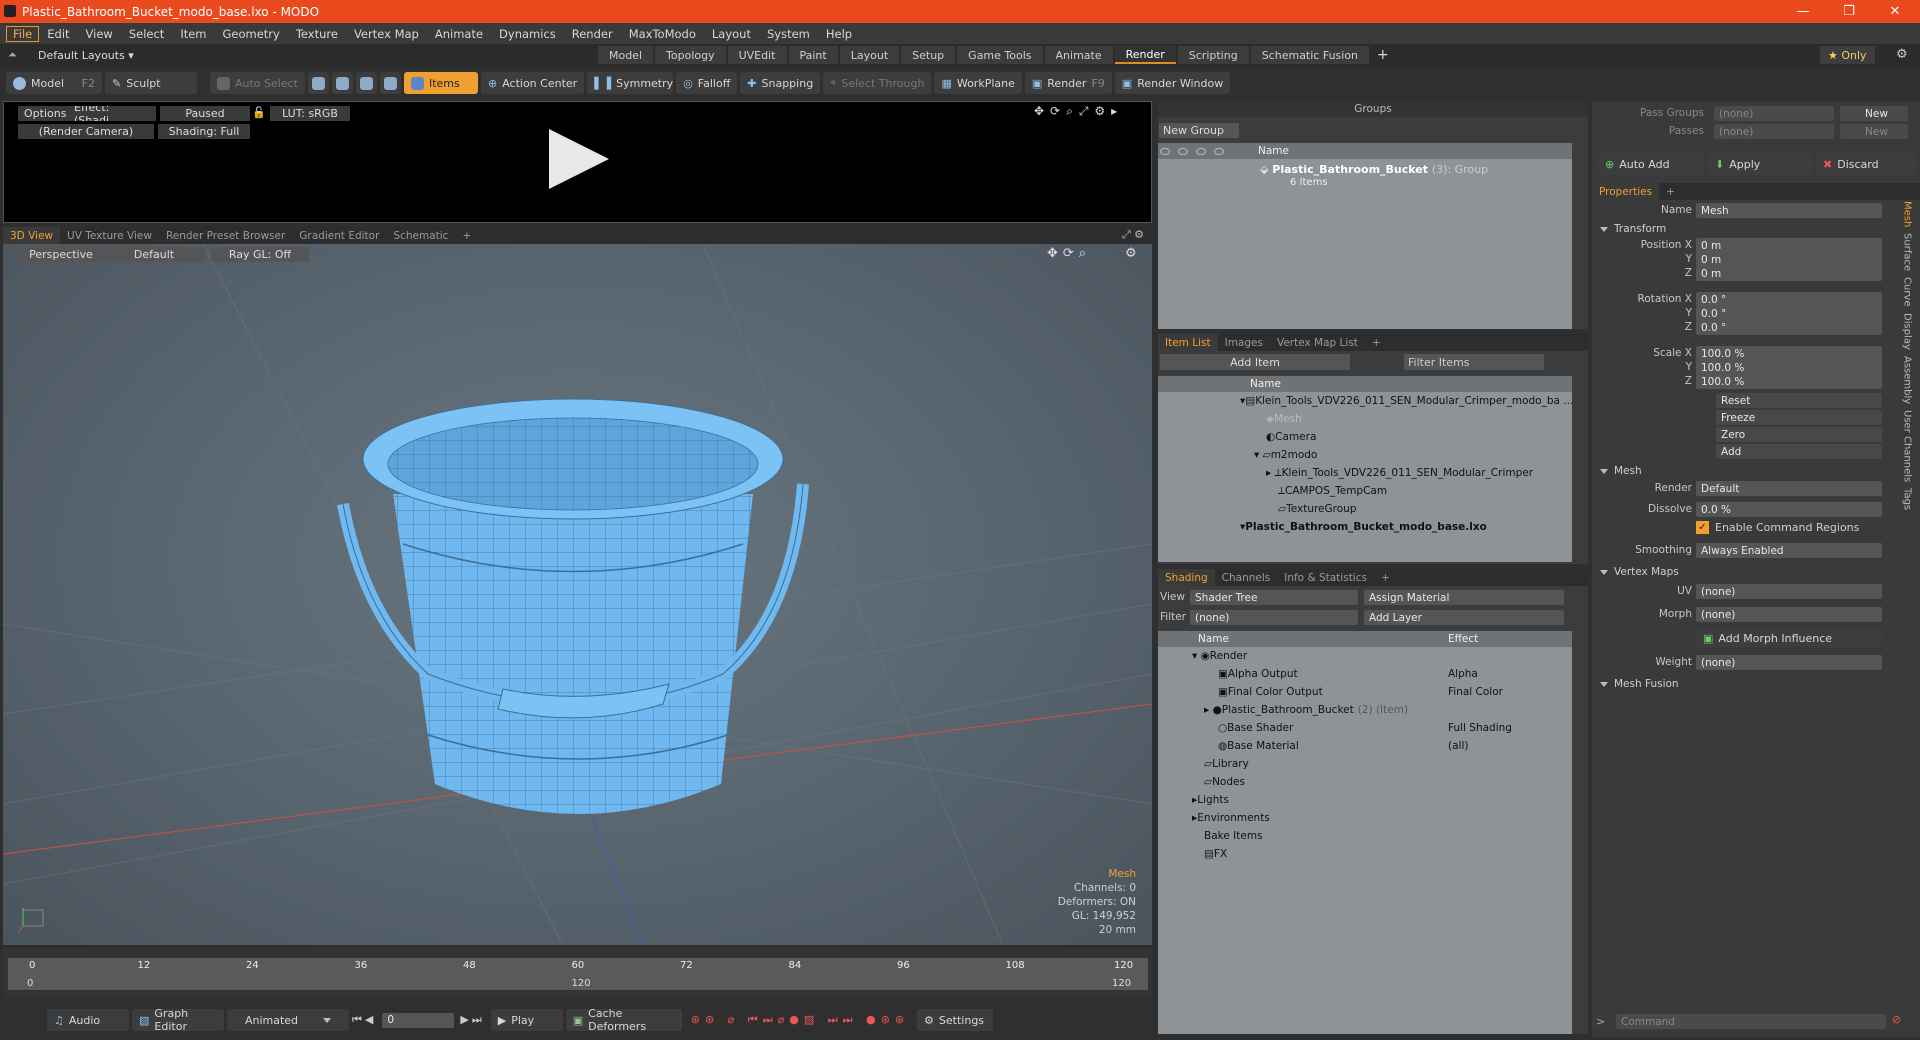 The image size is (1920, 1040). I want to click on position-z-field: 0 m, so click(1789, 273).